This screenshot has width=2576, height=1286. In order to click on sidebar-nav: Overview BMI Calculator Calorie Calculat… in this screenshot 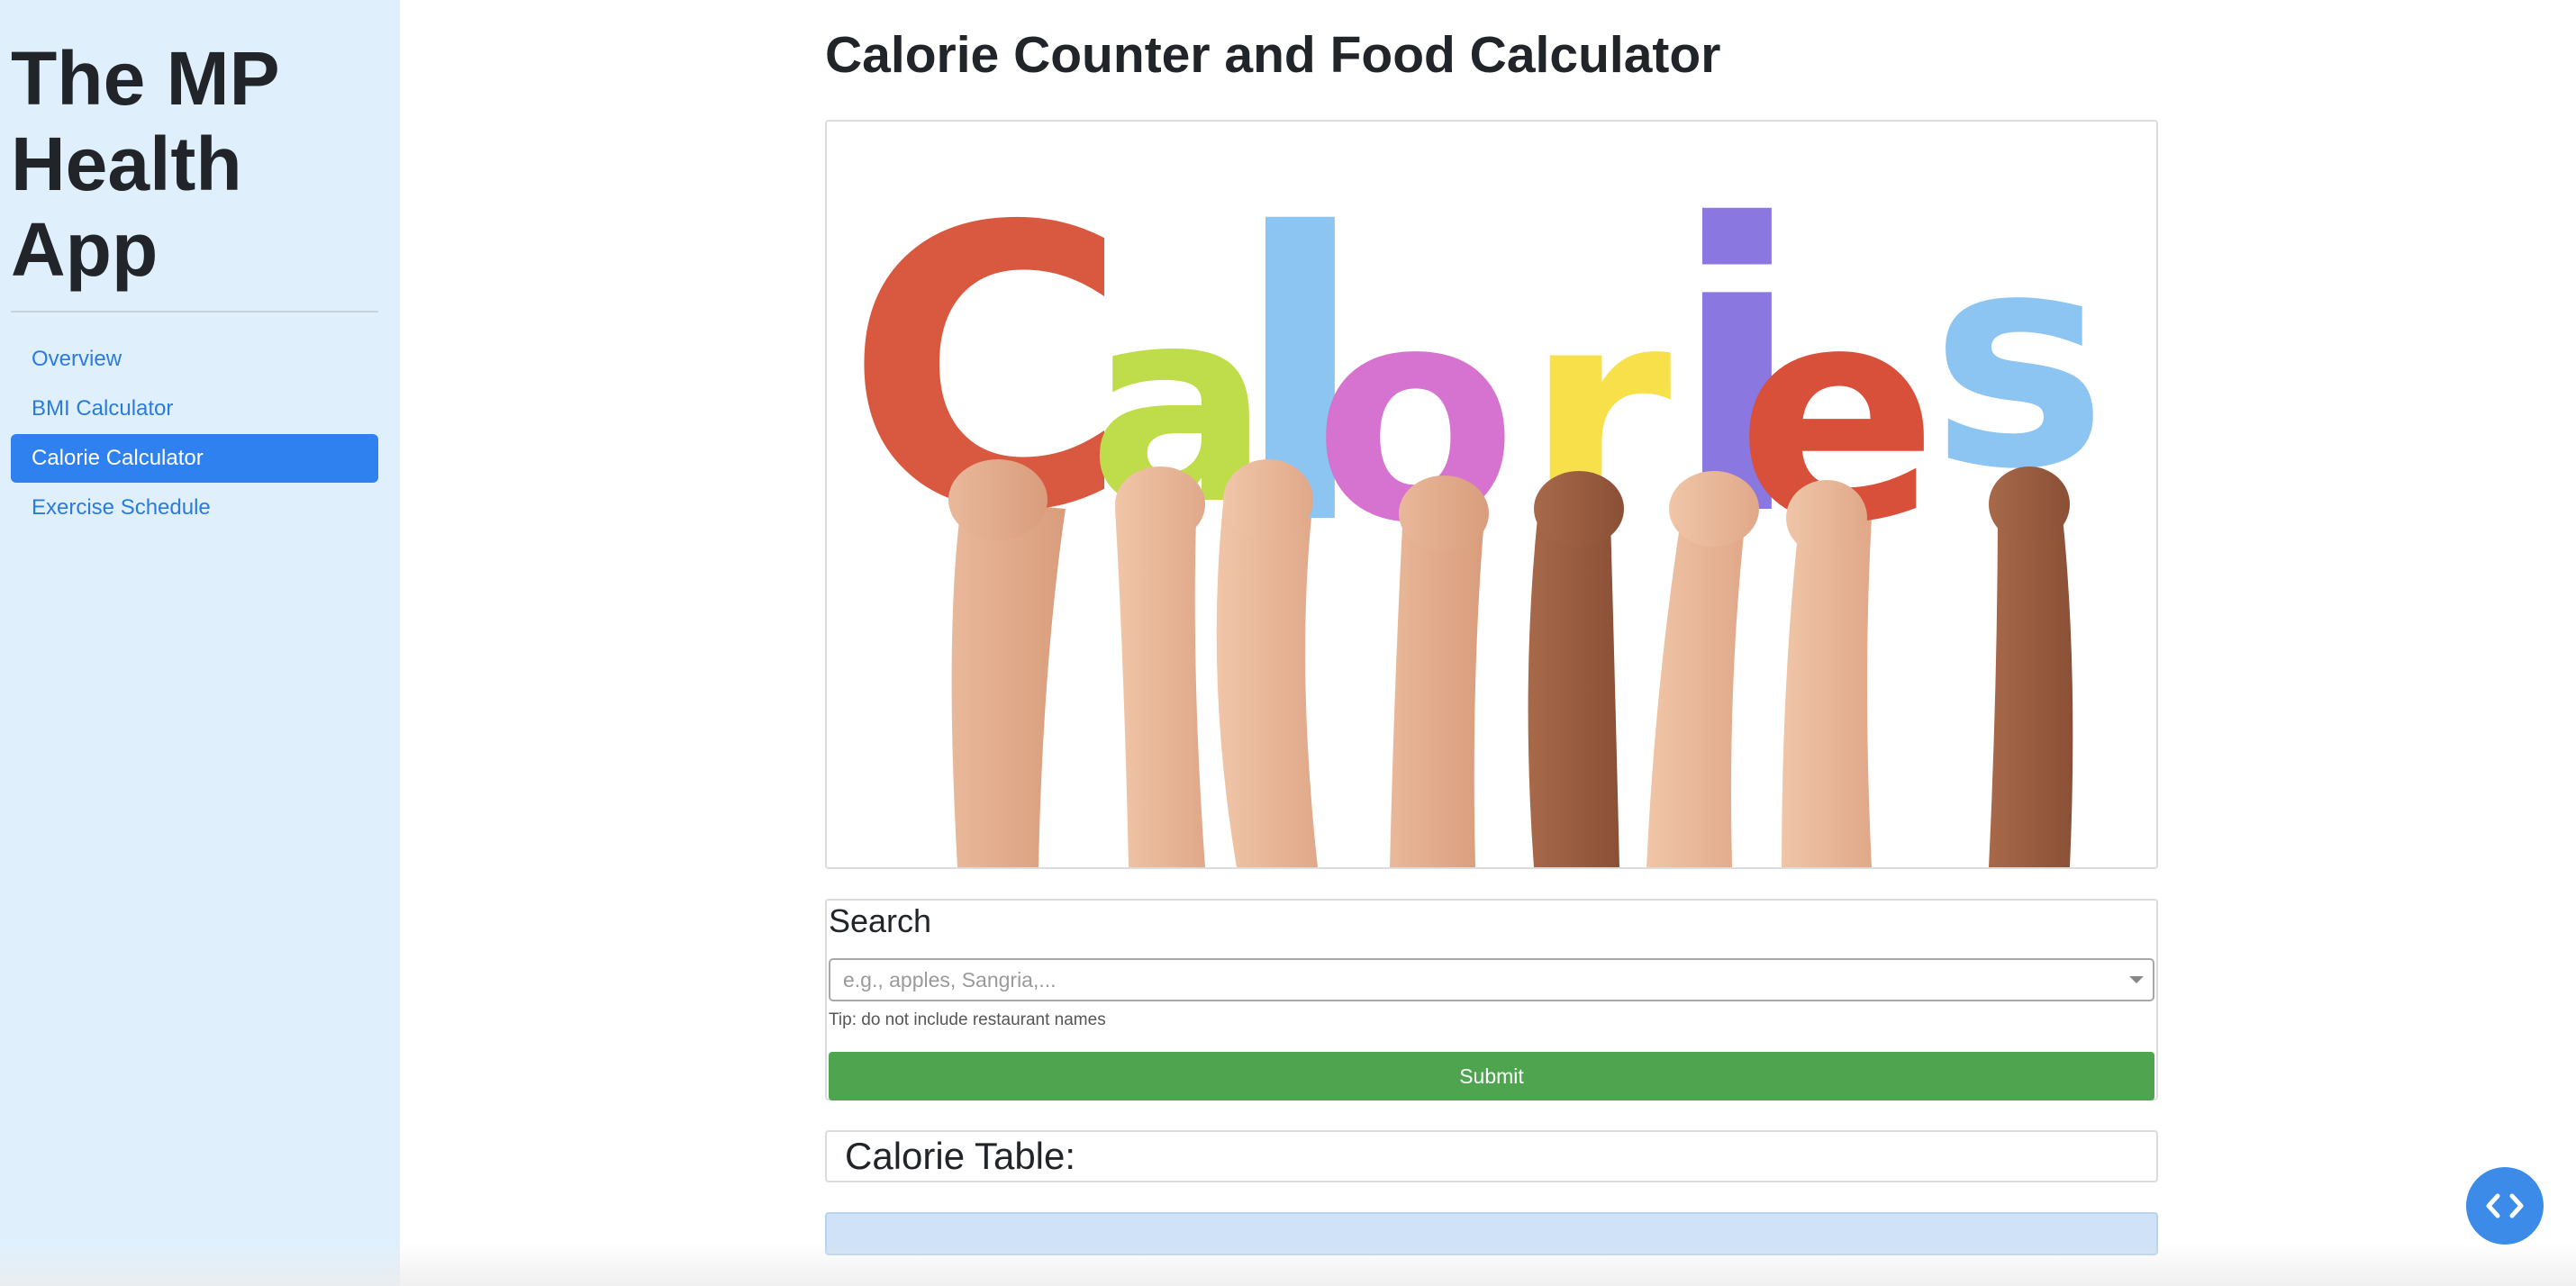, I will do `click(194, 434)`.